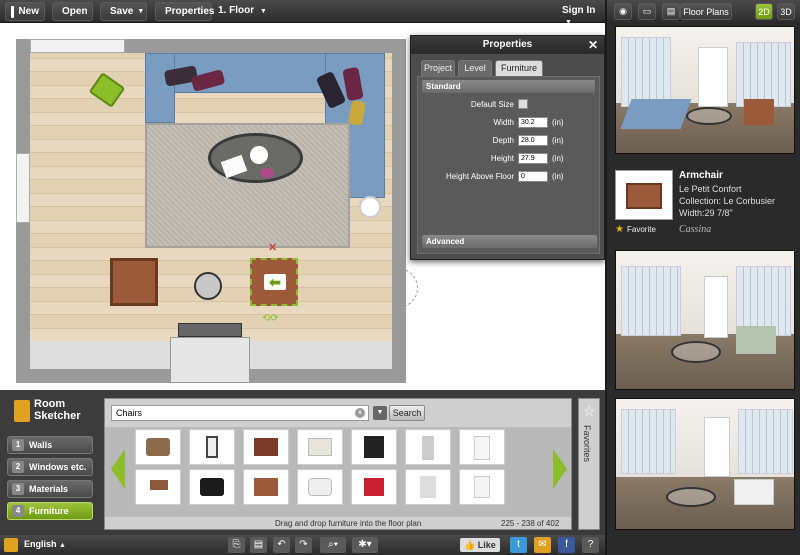 This screenshot has height=555, width=800. What do you see at coordinates (370, 207) in the screenshot?
I see `floor-lamp` at bounding box center [370, 207].